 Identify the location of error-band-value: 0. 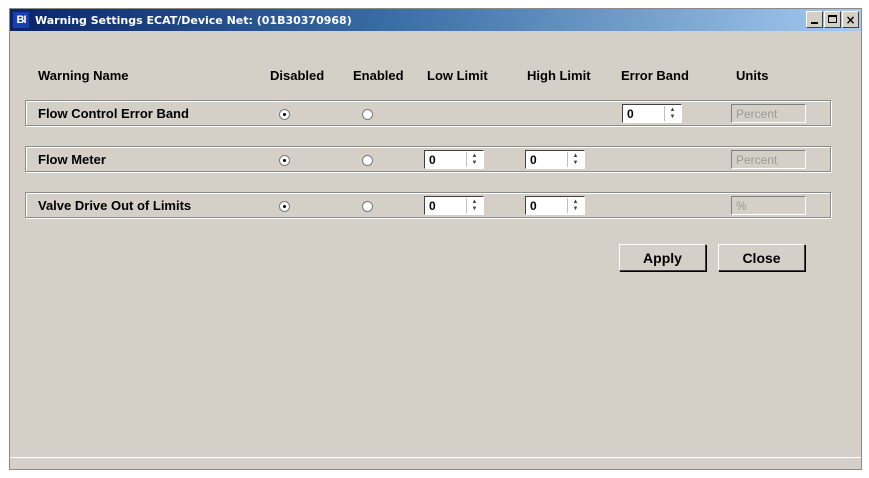
(630, 114).